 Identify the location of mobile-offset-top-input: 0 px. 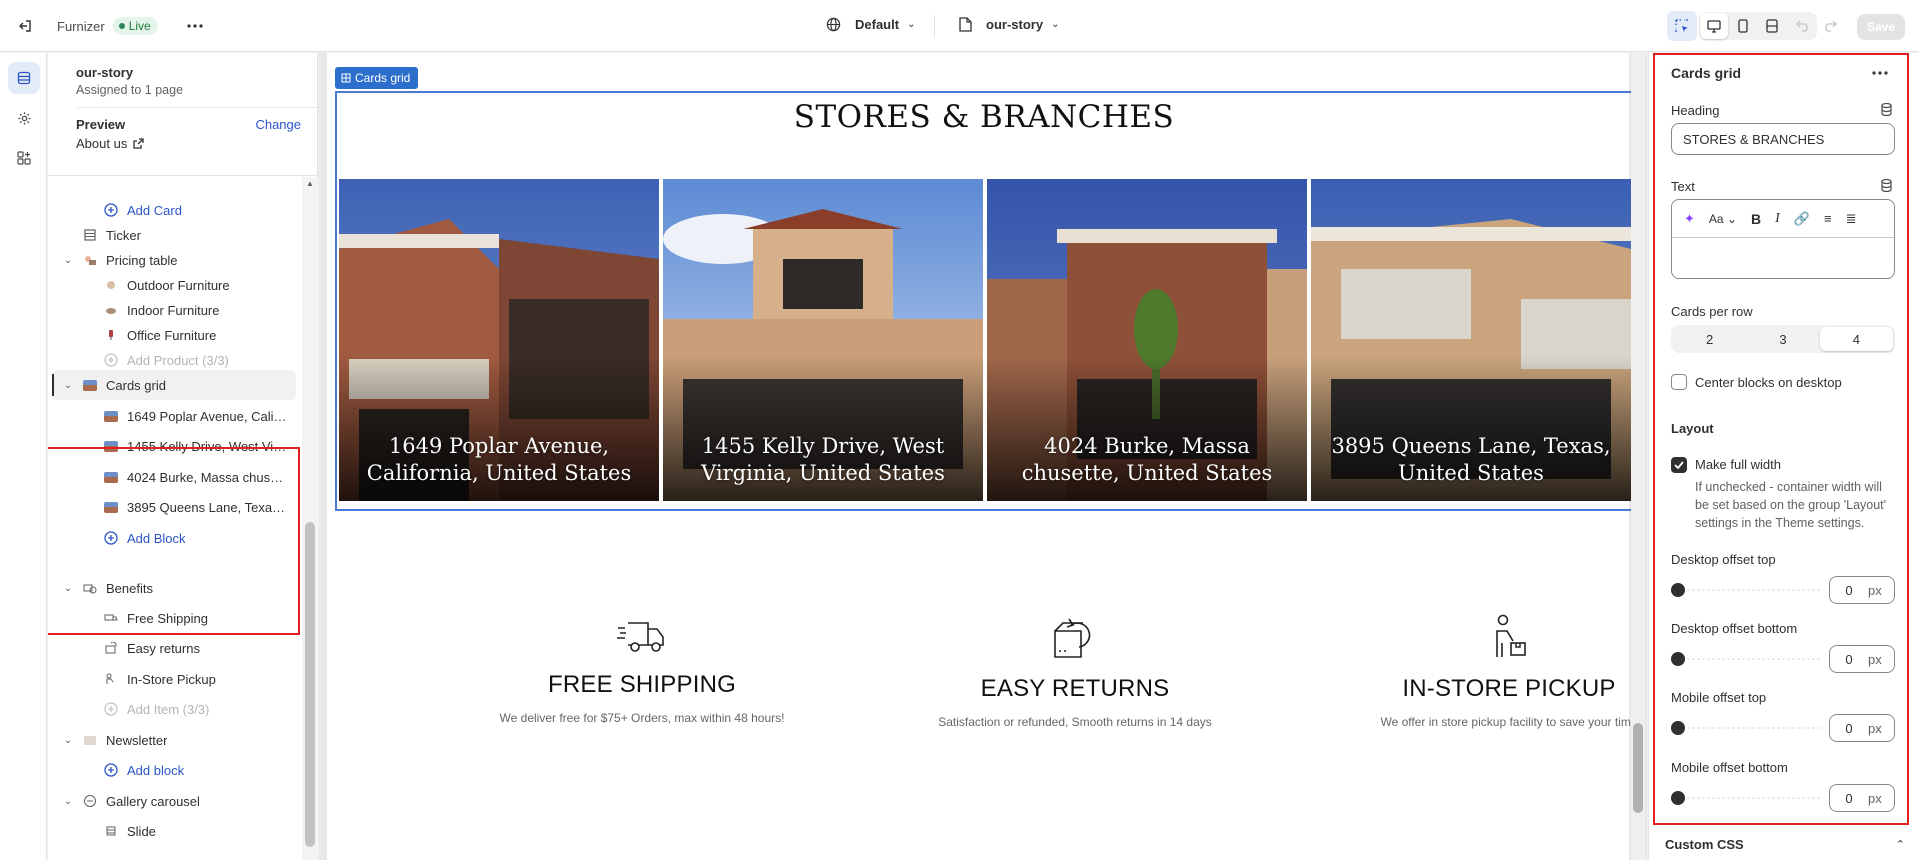
(1862, 728).